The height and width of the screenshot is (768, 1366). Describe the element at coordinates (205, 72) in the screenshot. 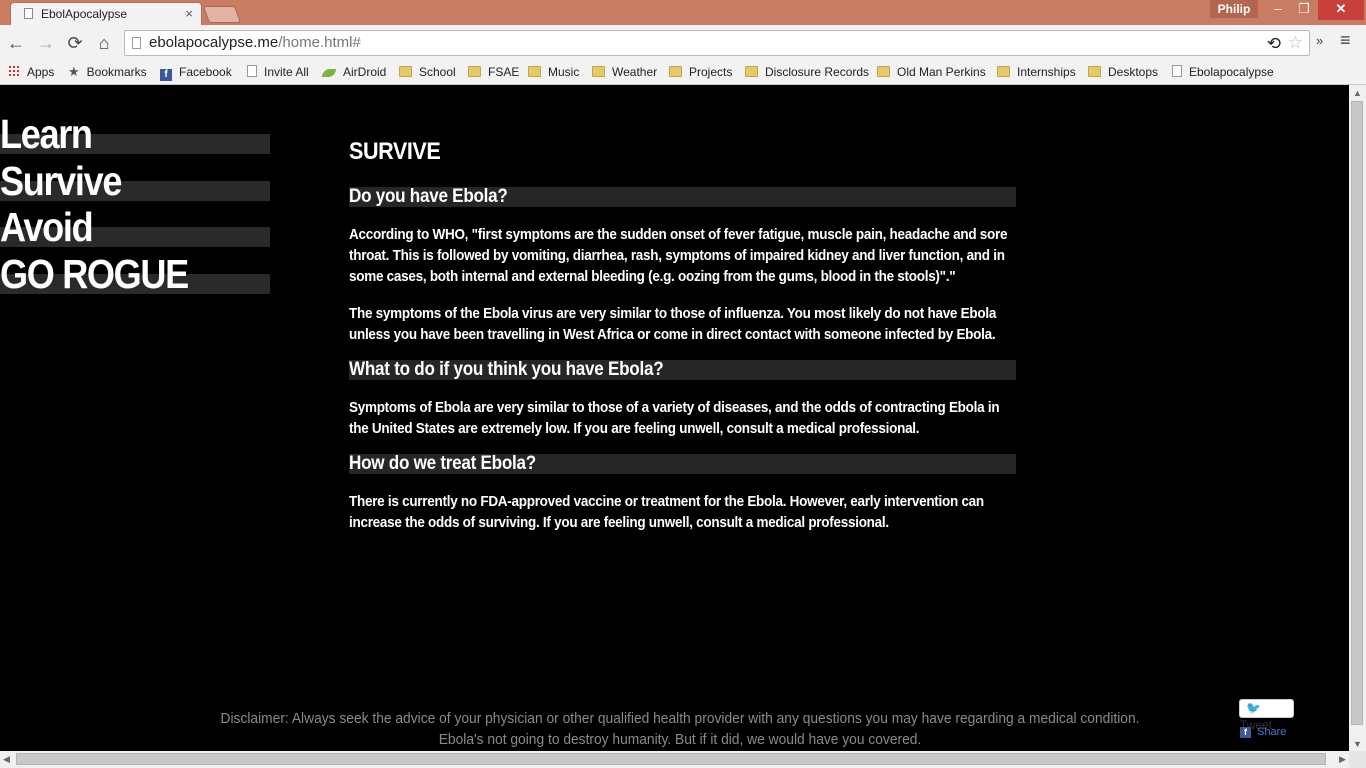

I see `bookmark-label: Facebook` at that location.